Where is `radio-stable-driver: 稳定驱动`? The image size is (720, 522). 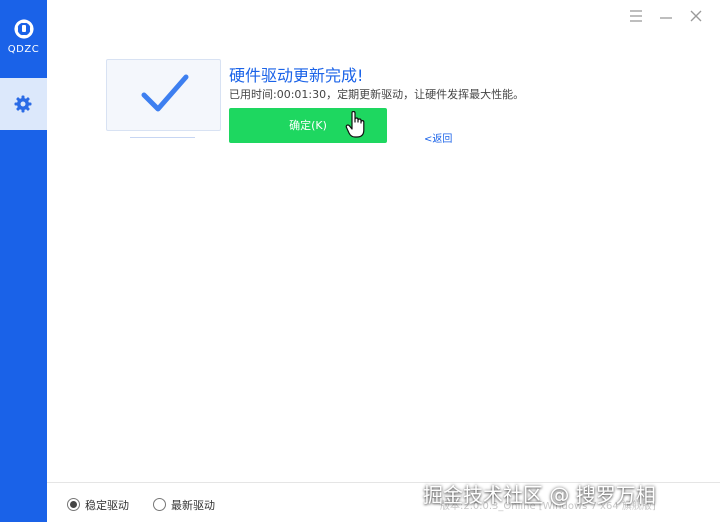 radio-stable-driver: 稳定驱动 is located at coordinates (98, 504).